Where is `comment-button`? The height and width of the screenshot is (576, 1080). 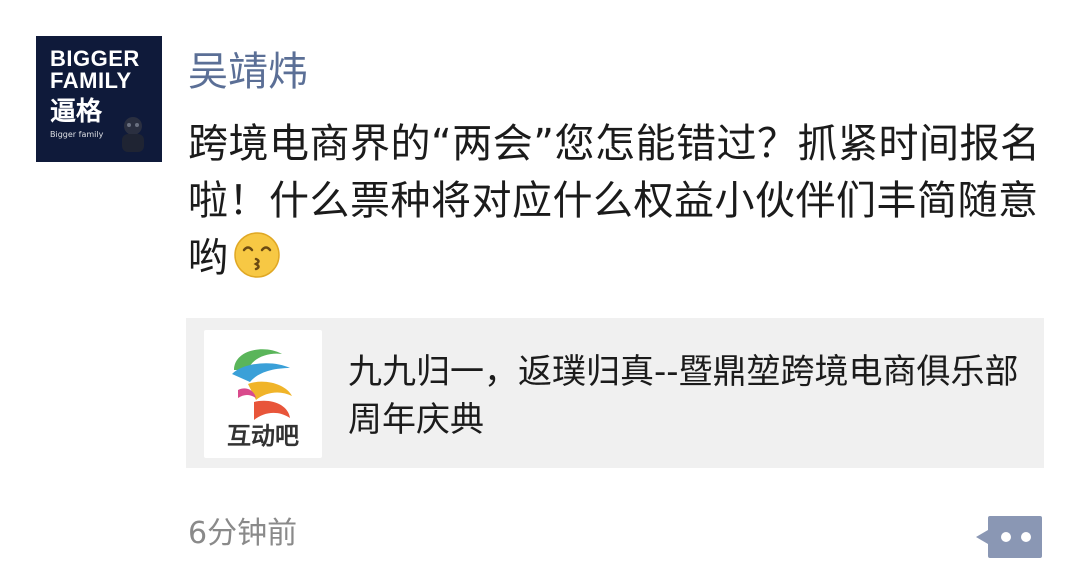
comment-button is located at coordinates (1008, 537).